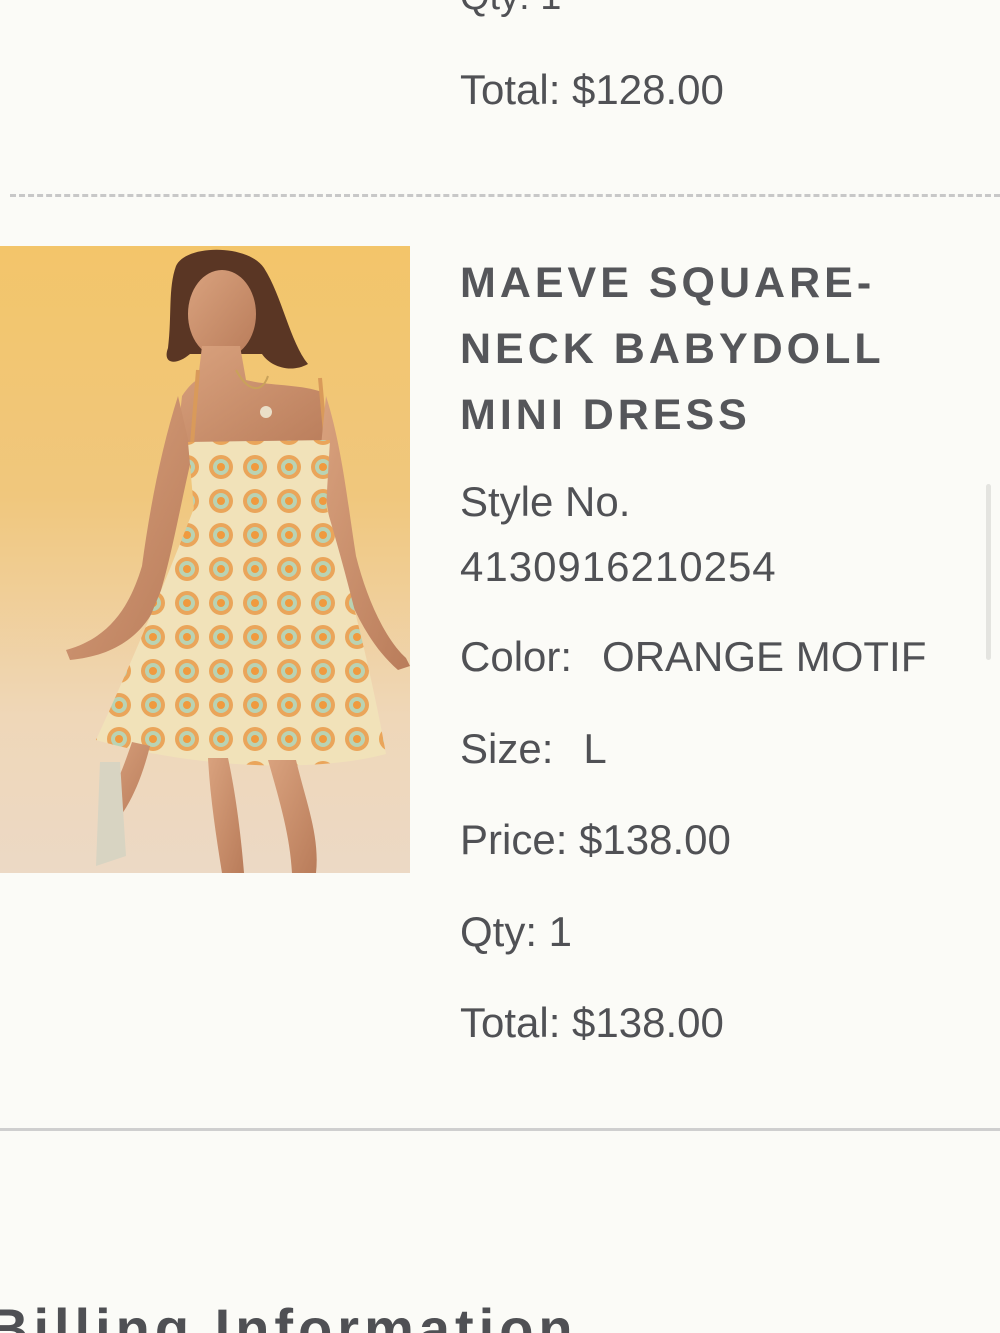  I want to click on previous-item-qty: Qty: 1, so click(510, 9).